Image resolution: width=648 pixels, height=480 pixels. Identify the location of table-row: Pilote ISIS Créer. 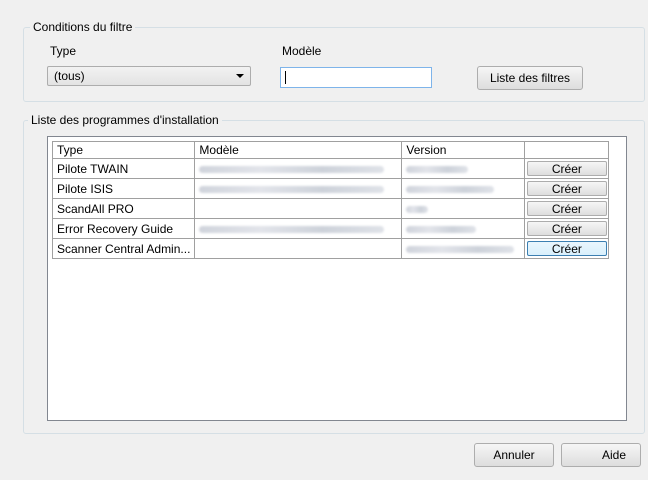
(330, 188).